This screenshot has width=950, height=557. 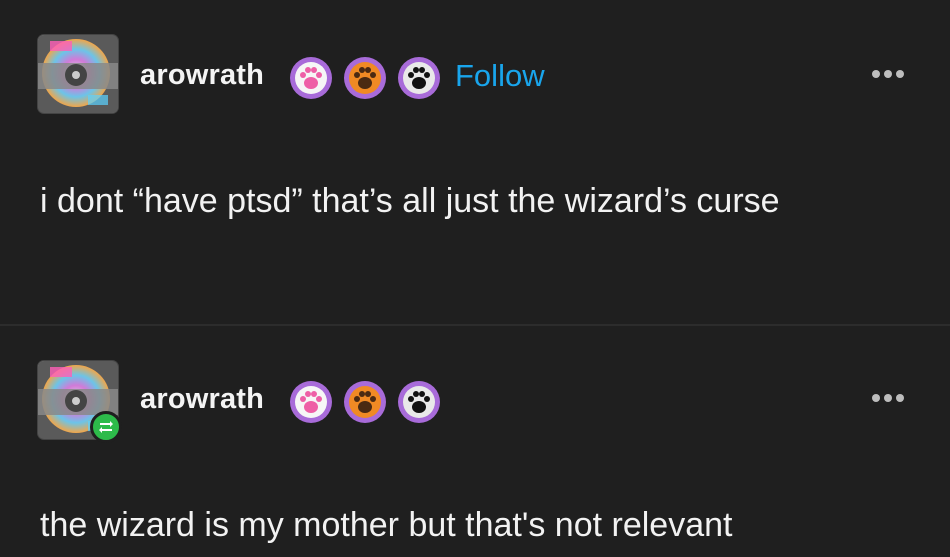 What do you see at coordinates (500, 76) in the screenshot?
I see `follow-button: Follow` at bounding box center [500, 76].